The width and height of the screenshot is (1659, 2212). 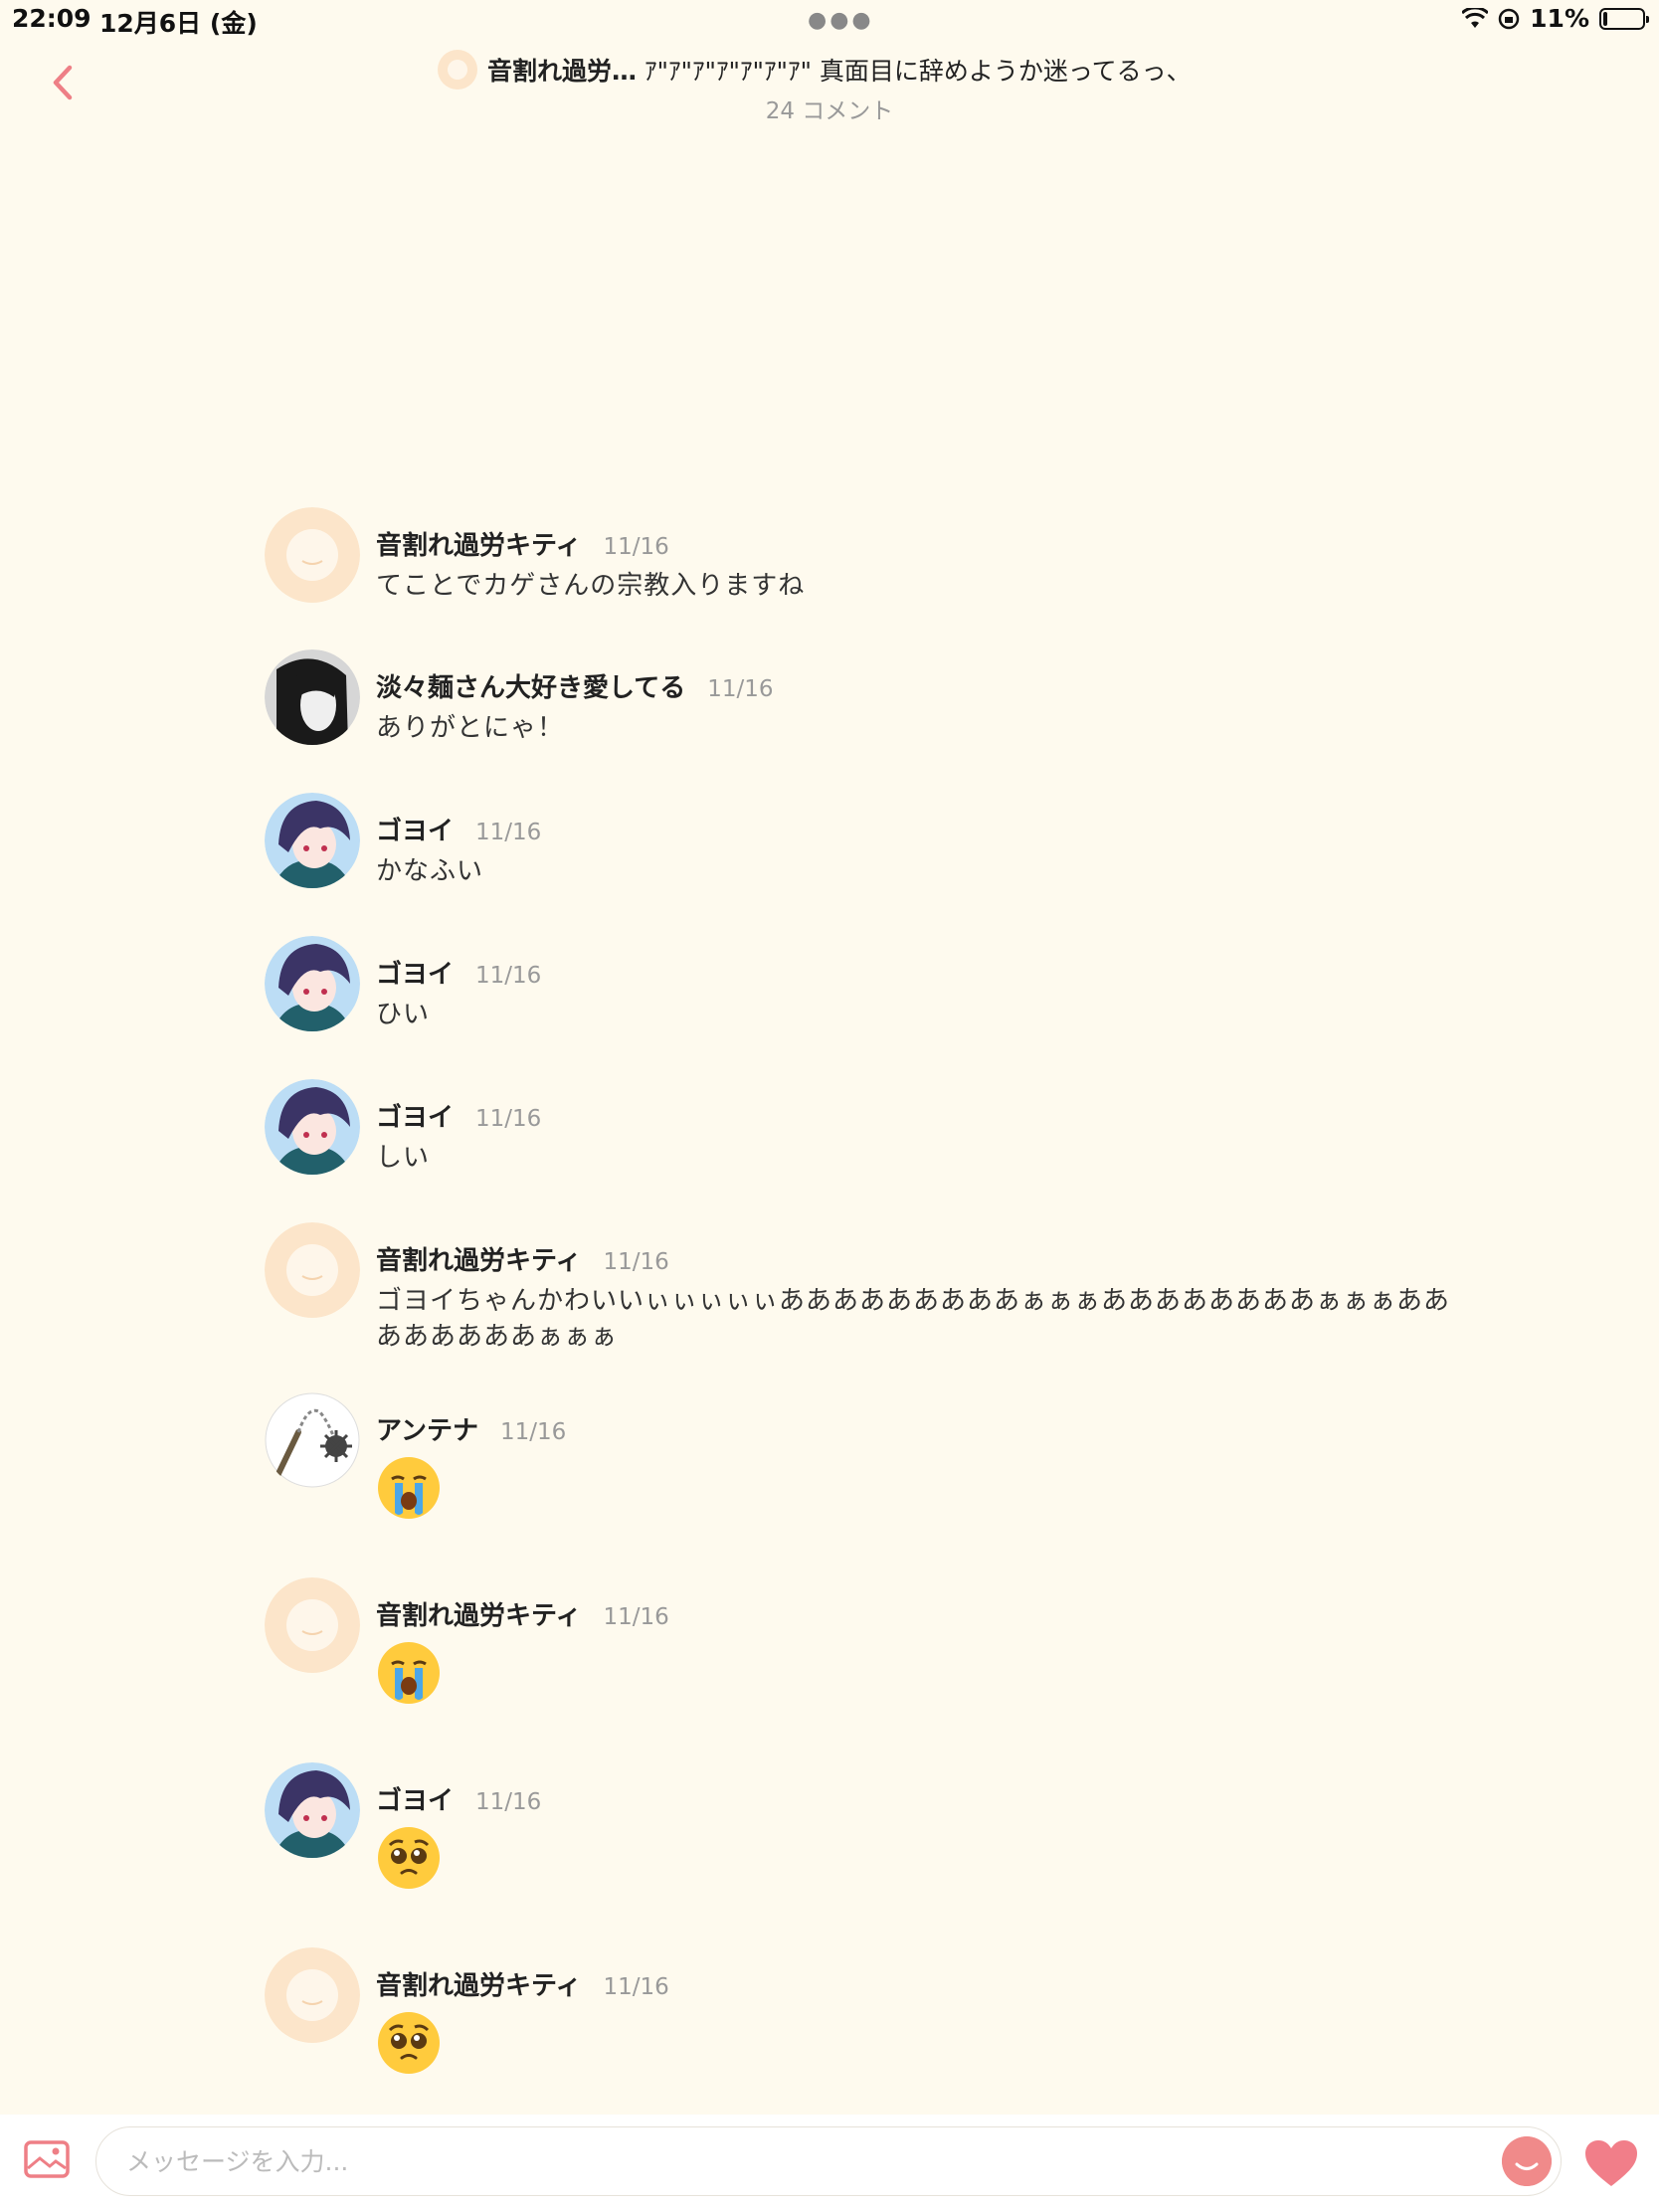 What do you see at coordinates (530, 685) in the screenshot?
I see `comment-username: 淡々麺さん大好き愛してる` at bounding box center [530, 685].